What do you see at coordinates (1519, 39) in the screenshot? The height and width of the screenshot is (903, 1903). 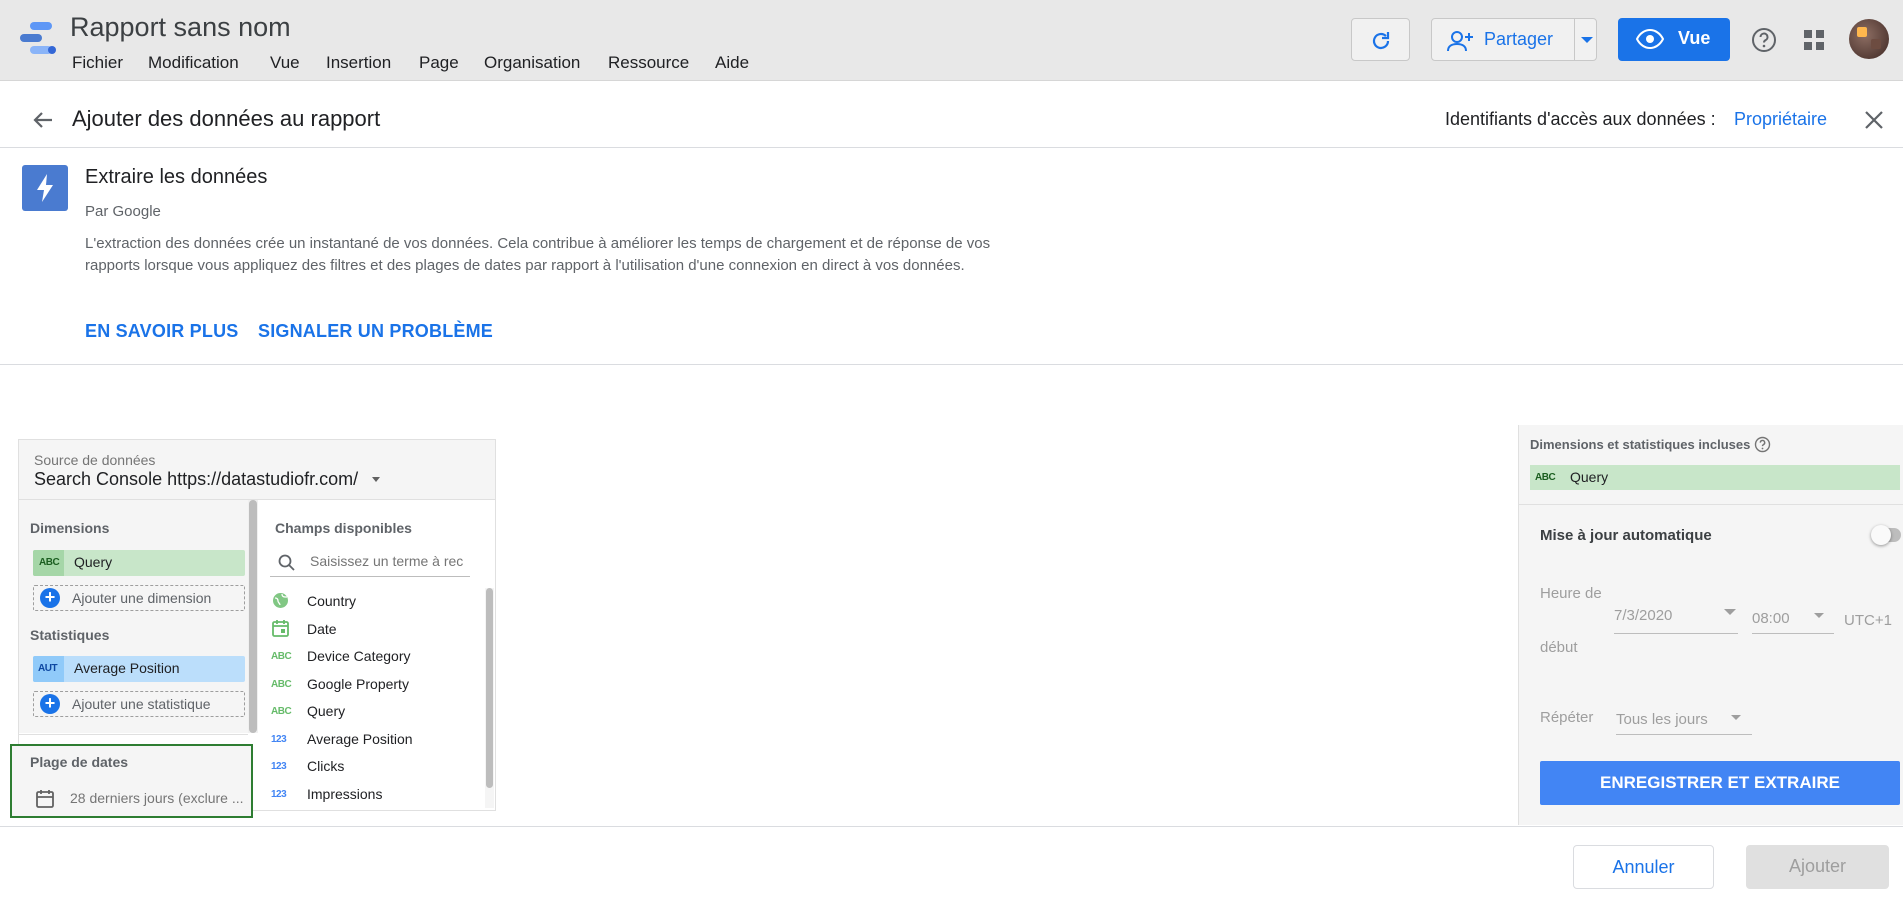 I see `share-label: Partager` at bounding box center [1519, 39].